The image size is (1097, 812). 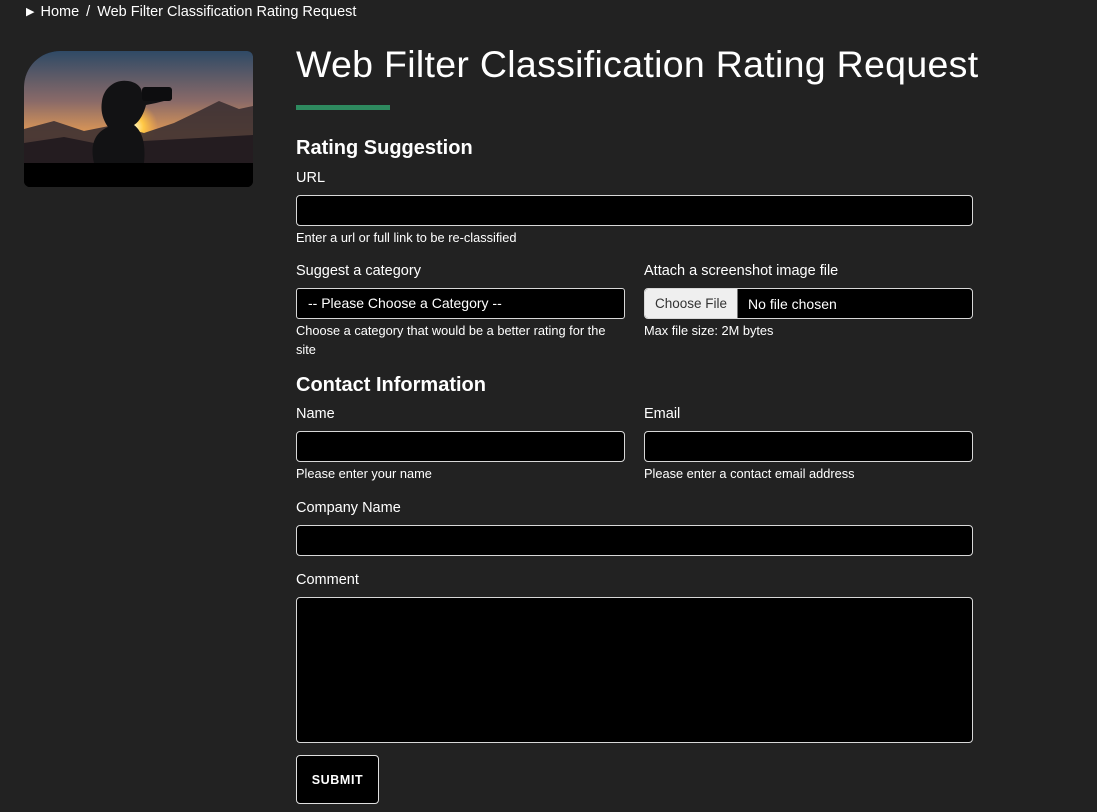 I want to click on category-select: -- Please Choose a Category --, so click(x=460, y=303).